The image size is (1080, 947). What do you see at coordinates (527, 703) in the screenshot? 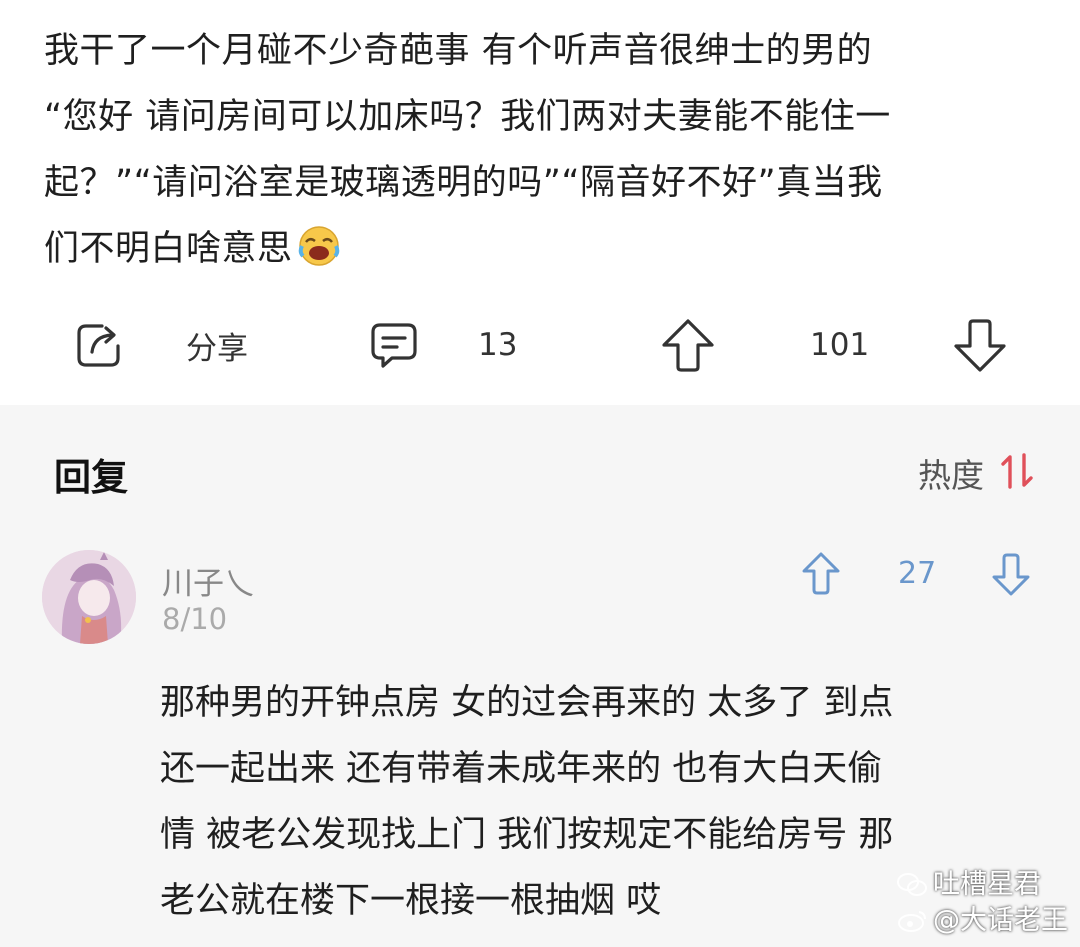
I see `comment-line: 那种男的开钟点房 女的过会再来的 太多了 到点` at bounding box center [527, 703].